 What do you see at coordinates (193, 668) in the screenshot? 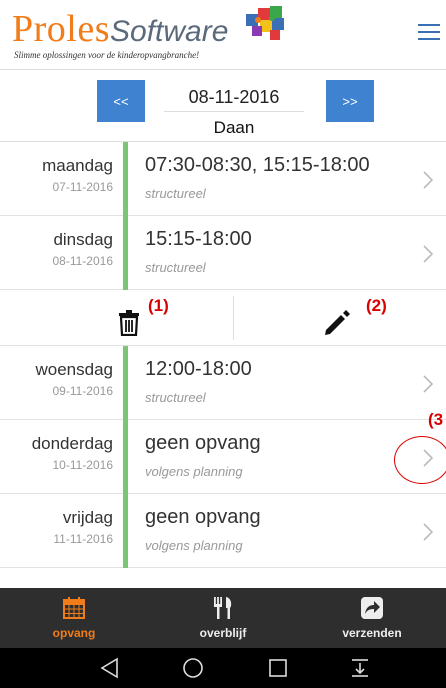
I see `home-circle-icon` at bounding box center [193, 668].